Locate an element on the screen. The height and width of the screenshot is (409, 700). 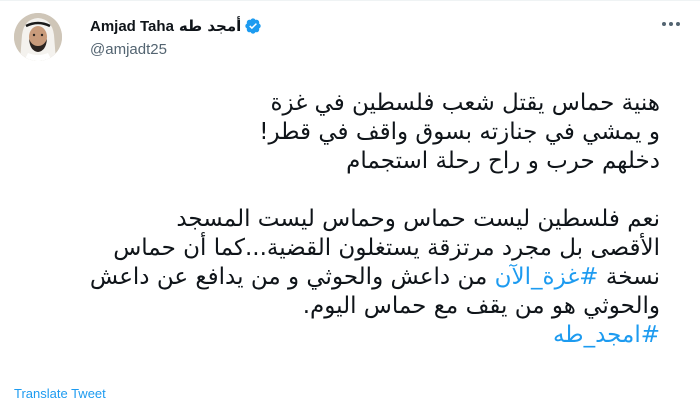
tweet-line-2: و يمشي في جنازته بسوق واقف في قطر! is located at coordinates (459, 132).